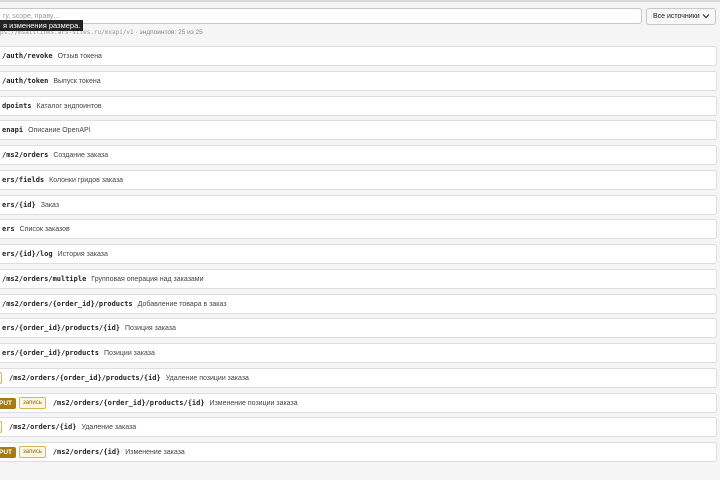  I want to click on endpoint-row: /ms2/orders/{id} Удаление заказа, so click(358, 427).